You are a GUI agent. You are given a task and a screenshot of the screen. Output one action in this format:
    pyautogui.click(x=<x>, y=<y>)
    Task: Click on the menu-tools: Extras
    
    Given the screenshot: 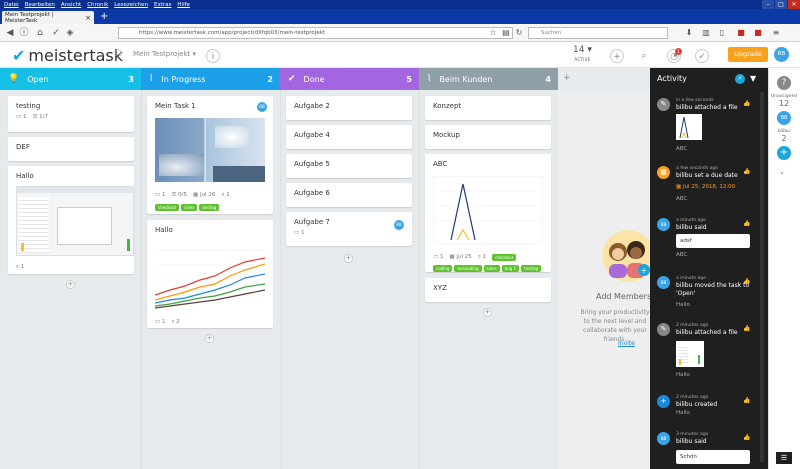 What is the action you would take?
    pyautogui.click(x=162, y=5)
    